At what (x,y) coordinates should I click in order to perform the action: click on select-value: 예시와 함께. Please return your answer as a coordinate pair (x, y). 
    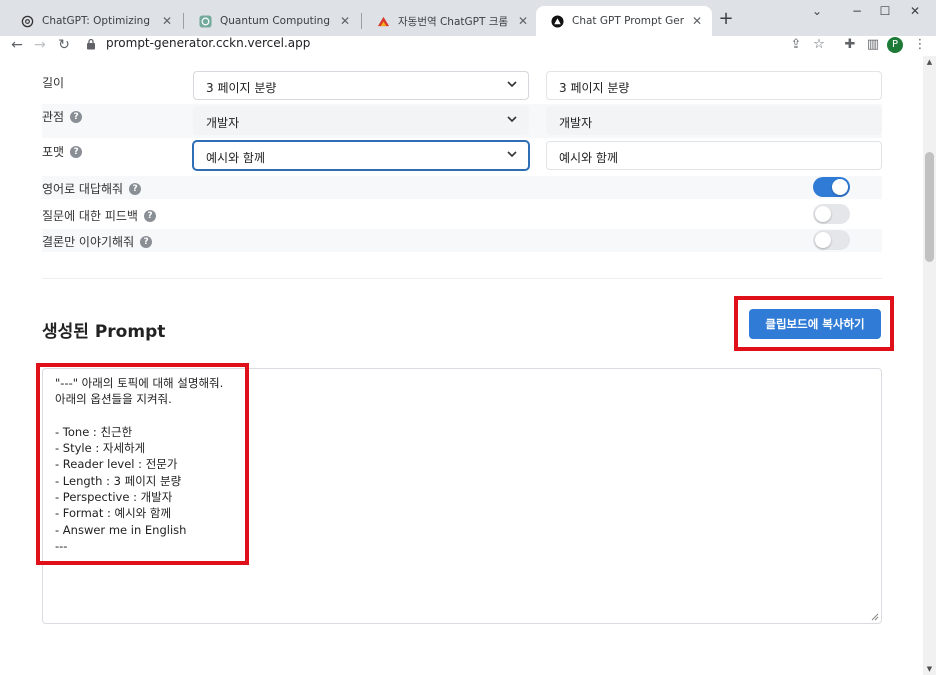
    Looking at the image, I should click on (236, 158).